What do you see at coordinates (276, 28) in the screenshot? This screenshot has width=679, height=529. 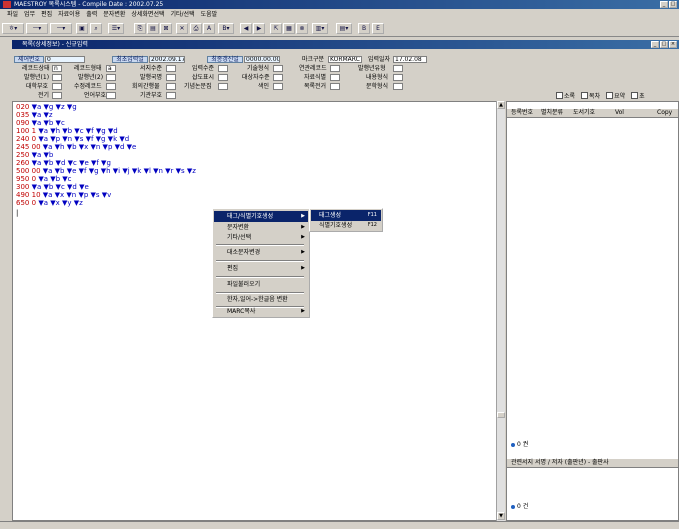 I see `select-icon: ⇱` at bounding box center [276, 28].